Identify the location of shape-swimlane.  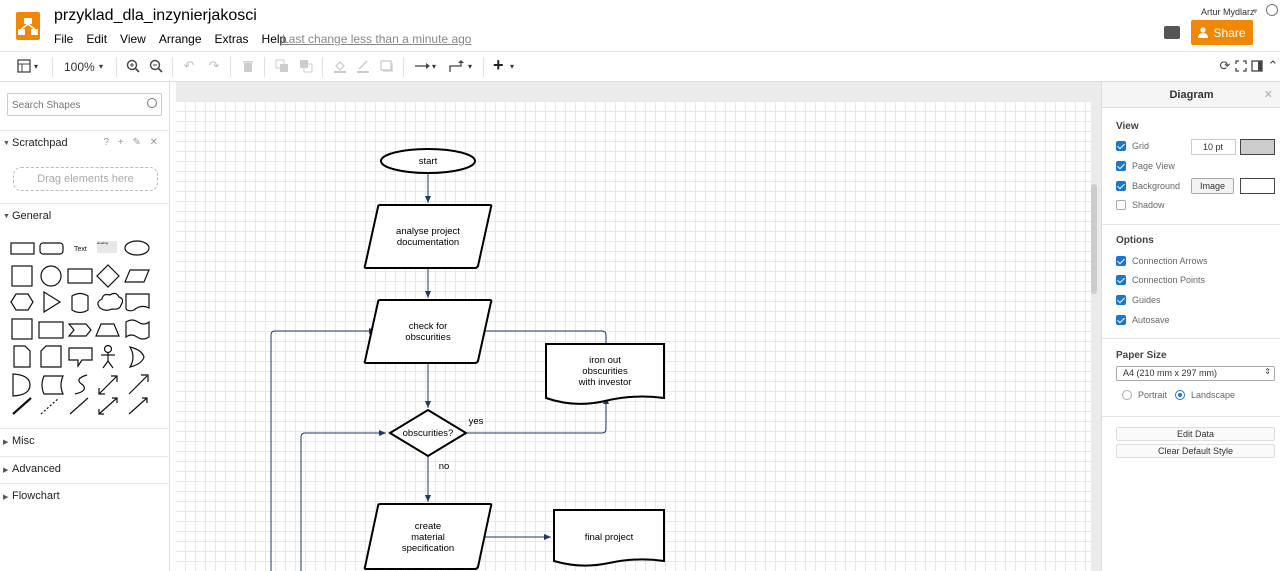
(22, 329).